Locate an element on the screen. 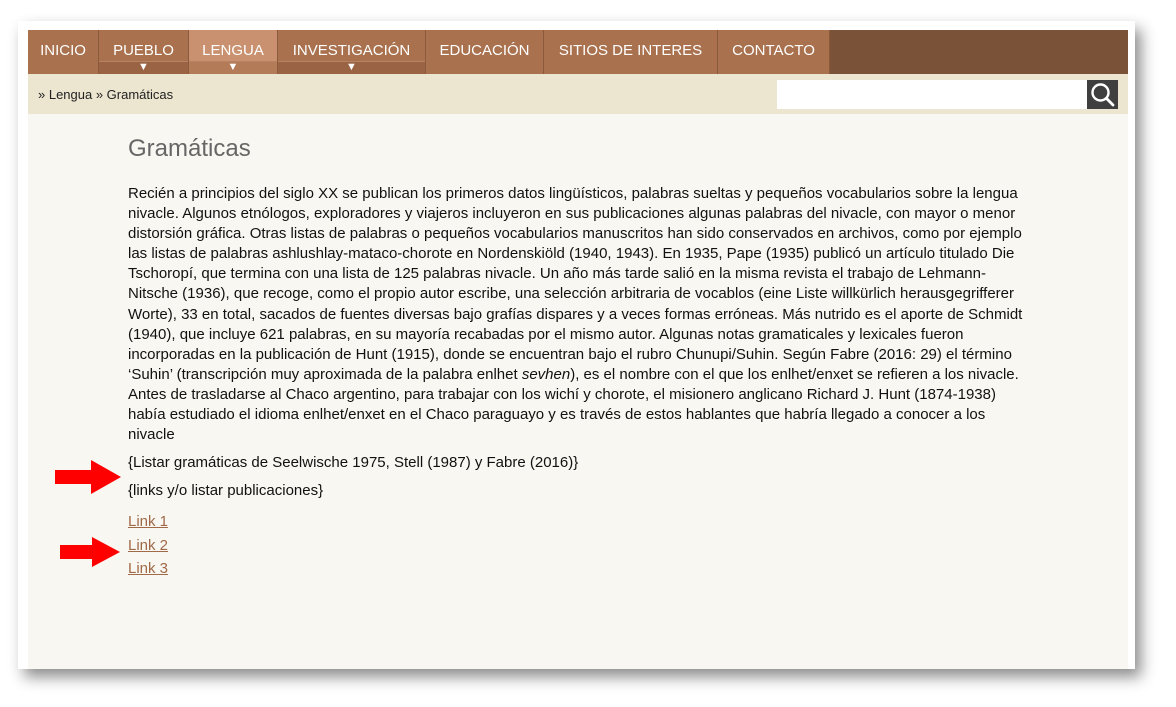 Image resolution: width=1176 pixels, height=707 pixels. nav-item-label: INICIO is located at coordinates (63, 50).